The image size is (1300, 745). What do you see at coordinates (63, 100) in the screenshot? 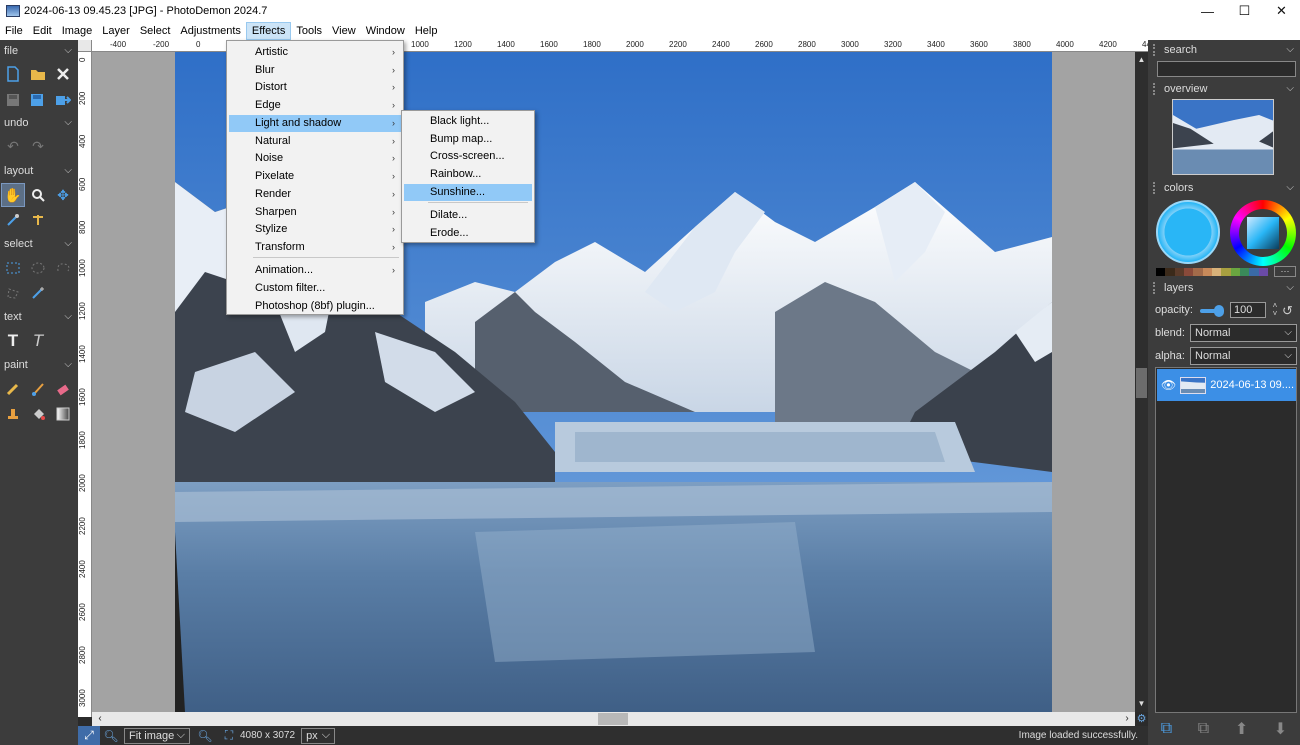
I see `export-icon` at bounding box center [63, 100].